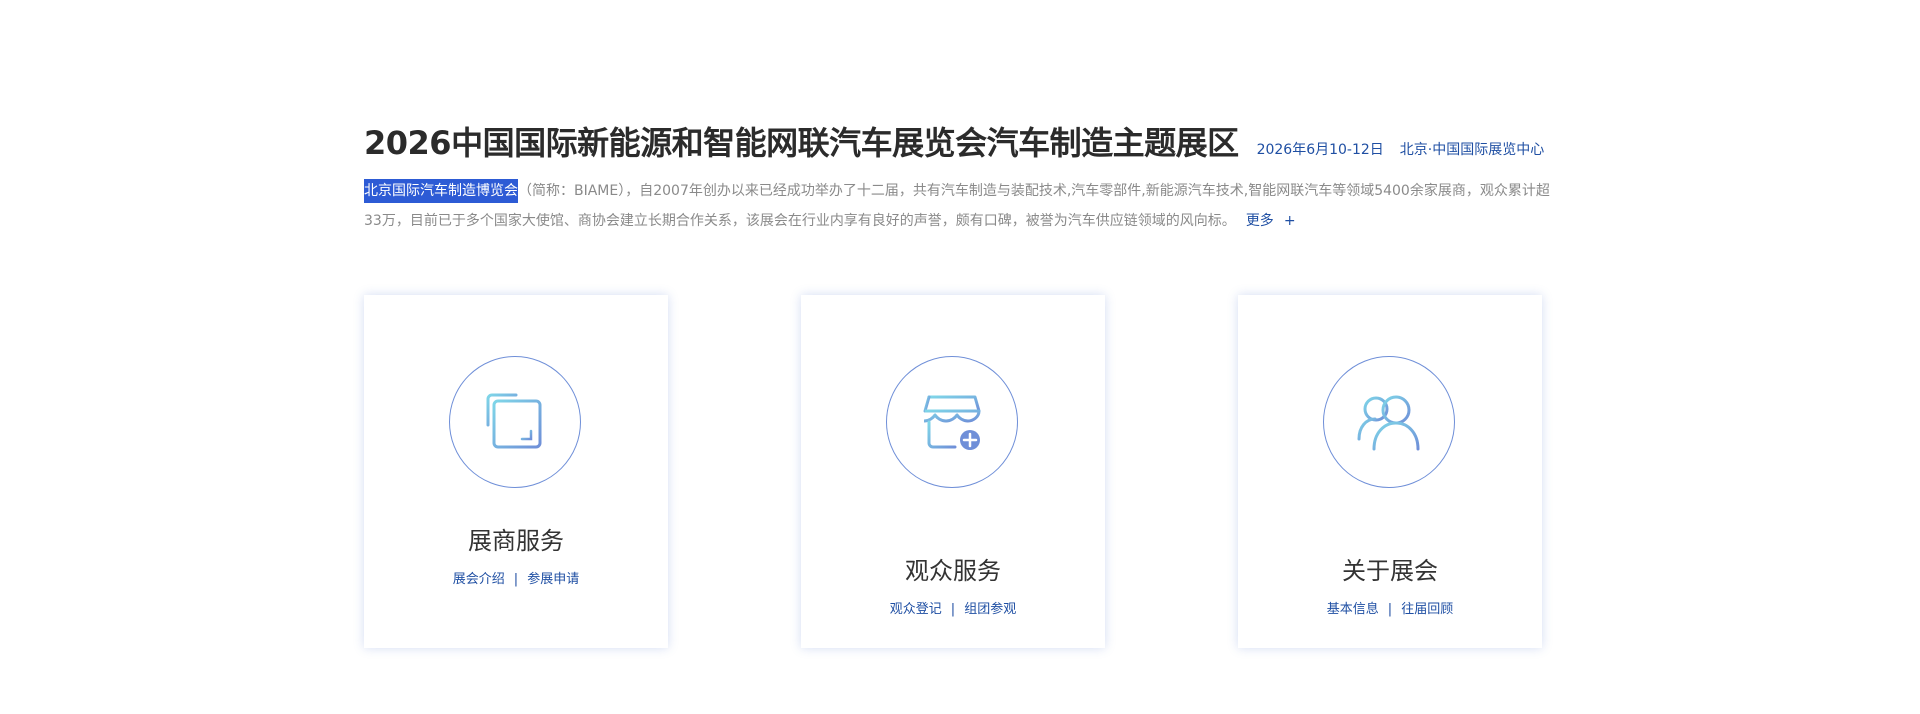 The image size is (1920, 714). I want to click on card-links: 观众登记 | 组团参观, so click(953, 607).